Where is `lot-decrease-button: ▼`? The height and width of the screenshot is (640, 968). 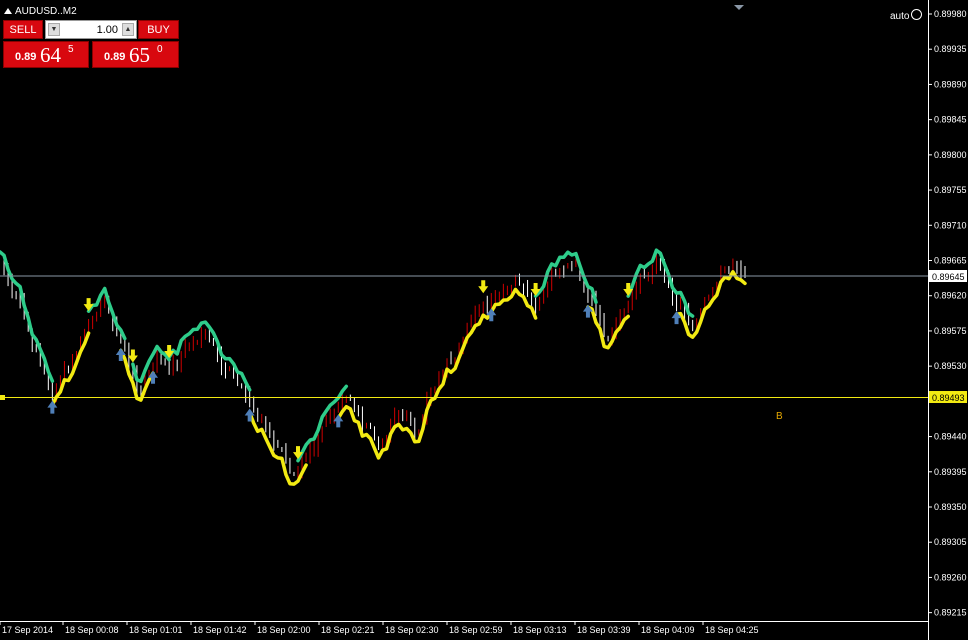
lot-decrease-button: ▼ is located at coordinates (54, 29).